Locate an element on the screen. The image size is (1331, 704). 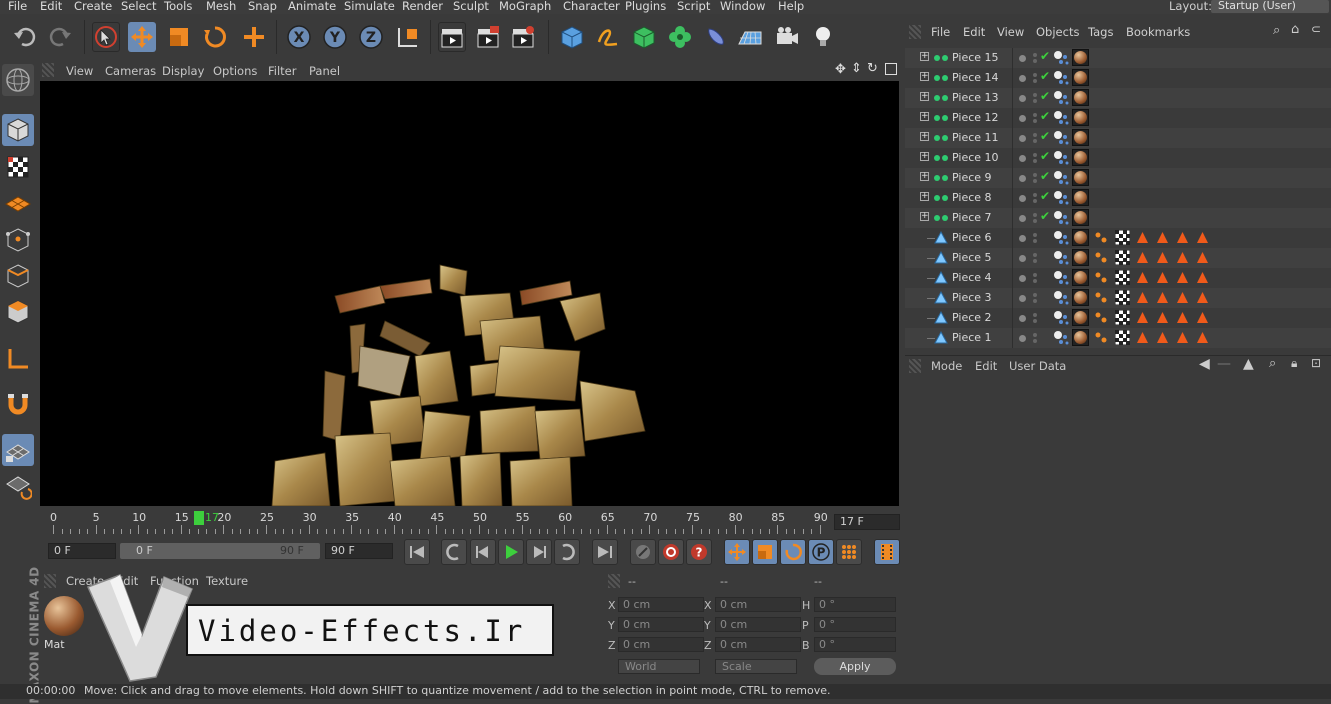
rot-p-field: 0 ° is located at coordinates (855, 624).